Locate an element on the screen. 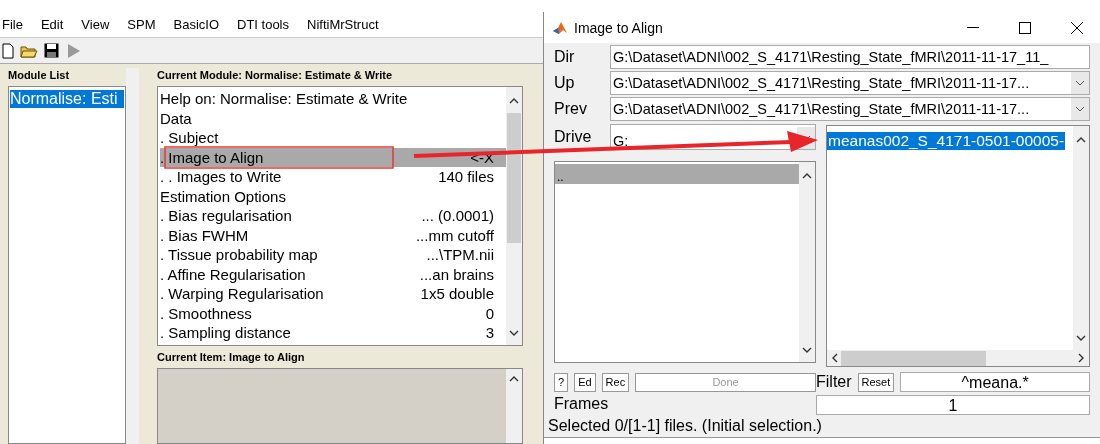  row-label: . Warping Regularisation is located at coordinates (242, 294).